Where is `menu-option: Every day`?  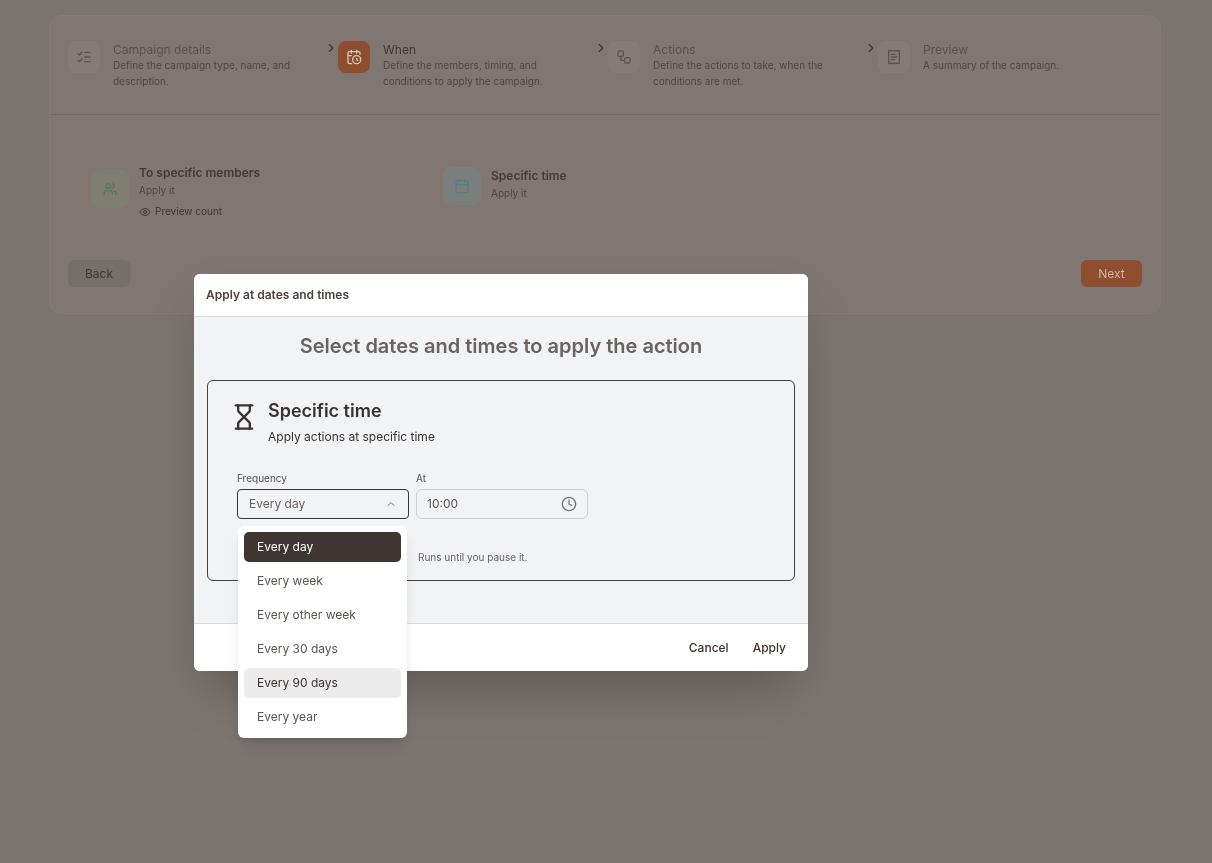
menu-option: Every day is located at coordinates (322, 547).